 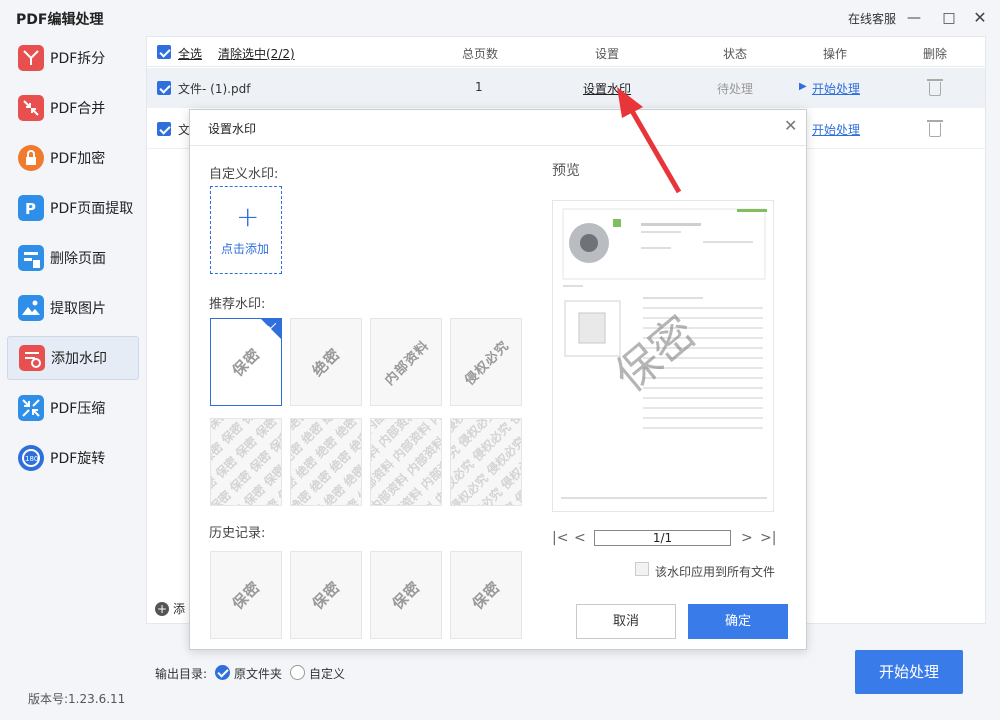 What do you see at coordinates (179, 609) in the screenshot?
I see `add-file-label: 添` at bounding box center [179, 609].